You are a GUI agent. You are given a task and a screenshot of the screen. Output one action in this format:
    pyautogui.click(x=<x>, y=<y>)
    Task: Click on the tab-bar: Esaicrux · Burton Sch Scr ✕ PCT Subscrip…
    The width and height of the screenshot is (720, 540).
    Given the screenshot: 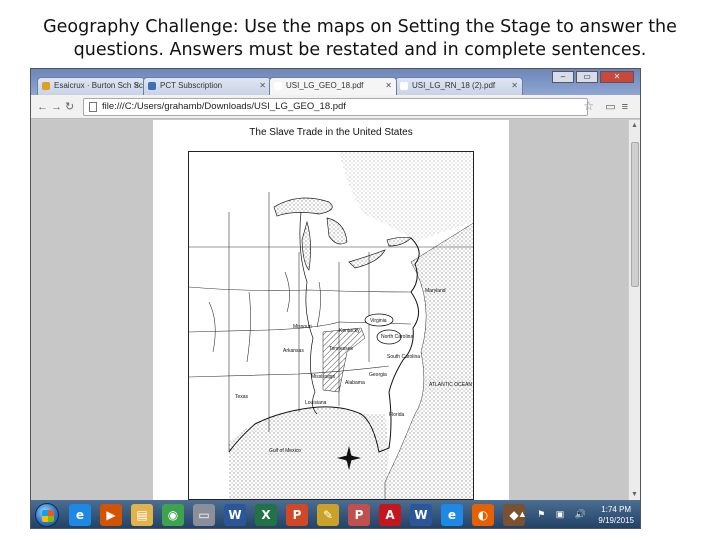 What is the action you would take?
    pyautogui.click(x=335, y=82)
    